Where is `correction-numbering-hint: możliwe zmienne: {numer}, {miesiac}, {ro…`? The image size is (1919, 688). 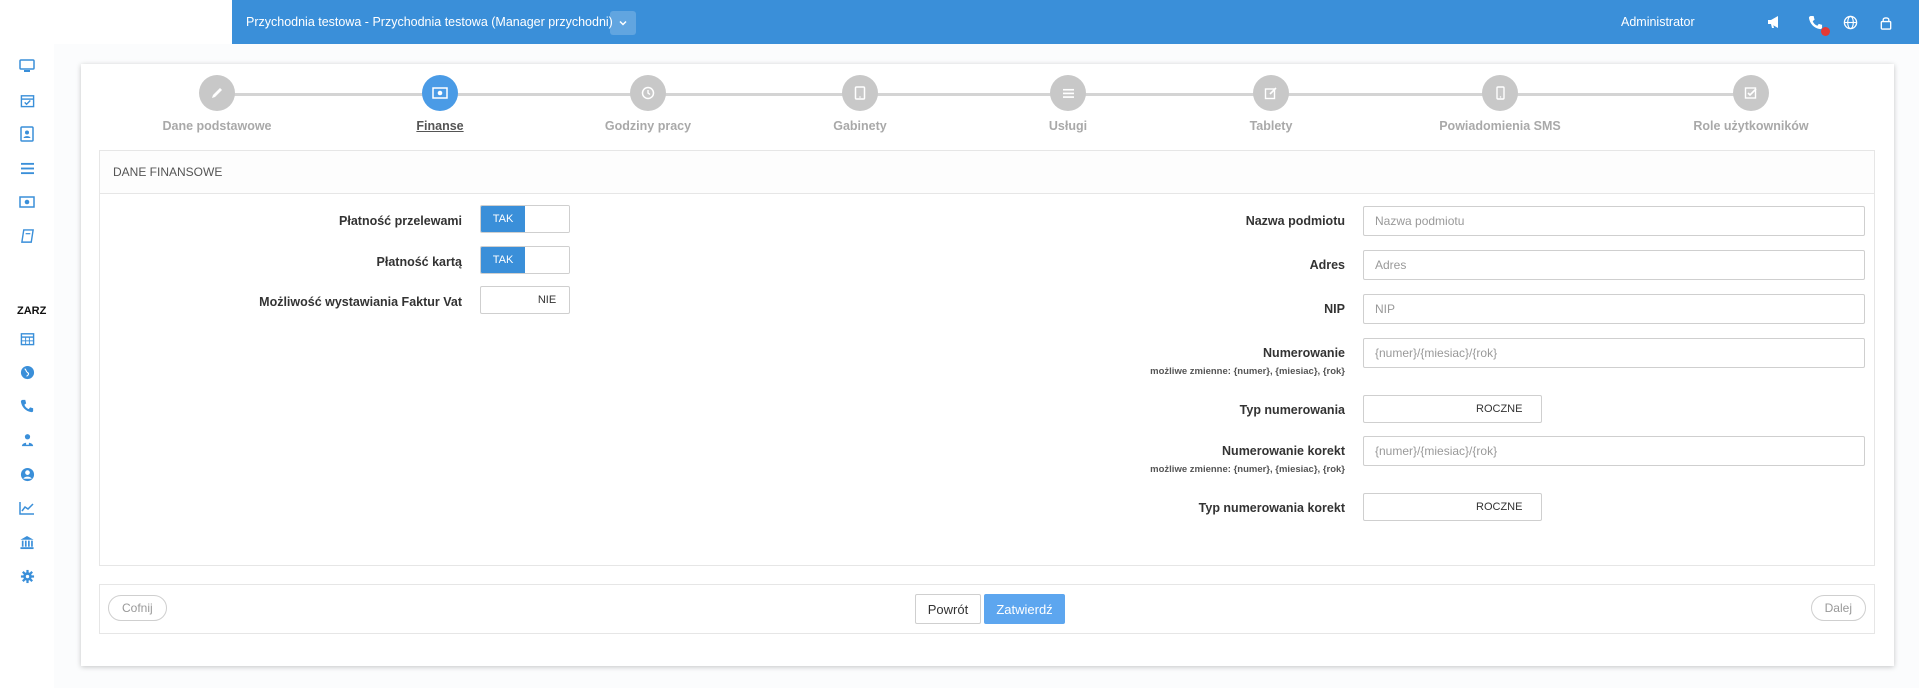 correction-numbering-hint: możliwe zmienne: {numer}, {miesiac}, {ro… is located at coordinates (1247, 469).